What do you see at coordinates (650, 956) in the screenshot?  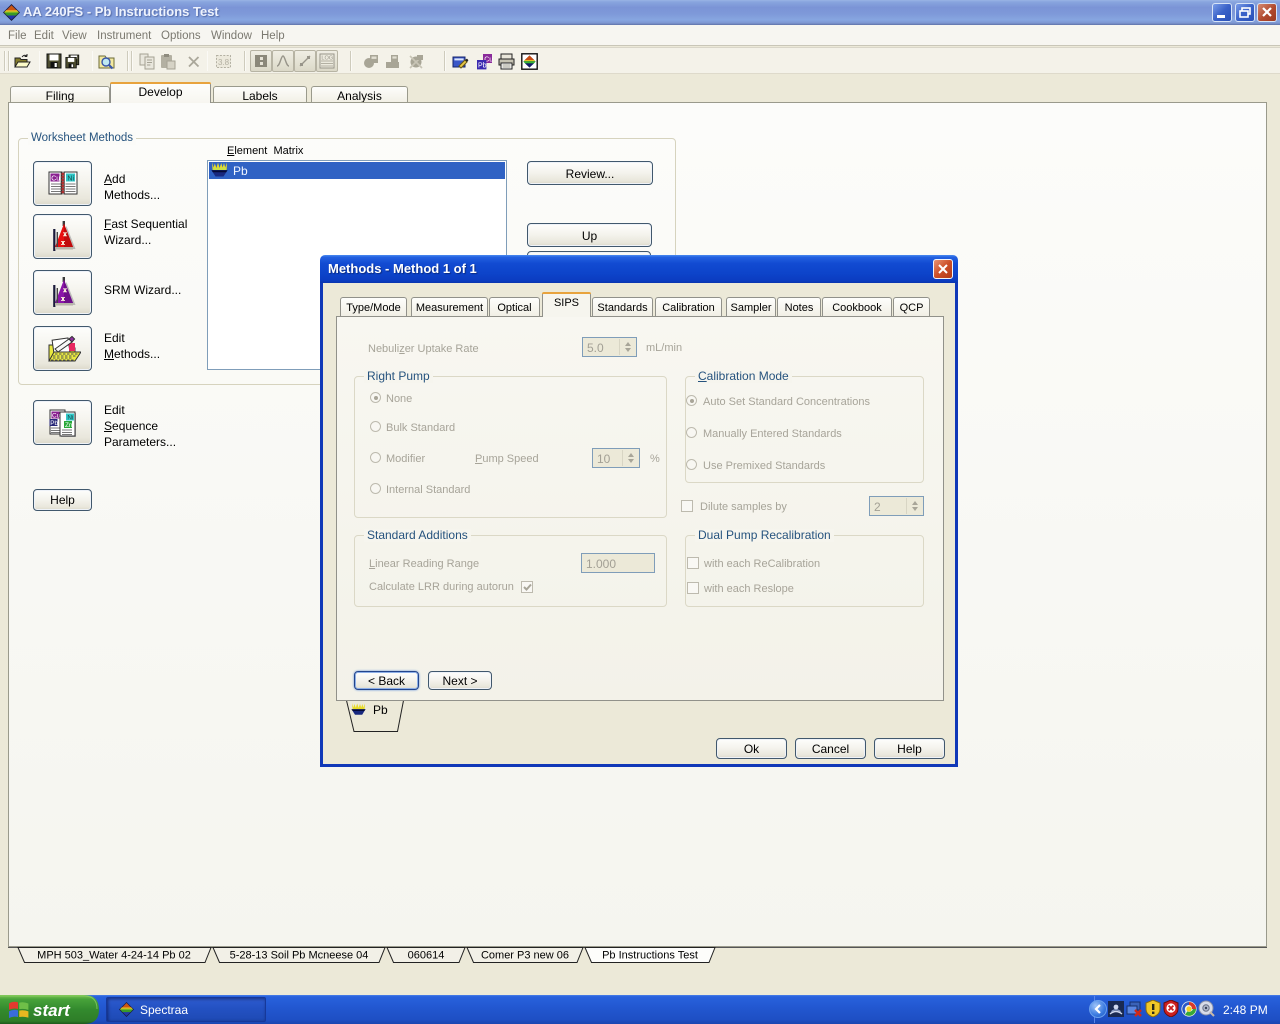 I see `svg-text: Pb Instructions Test` at bounding box center [650, 956].